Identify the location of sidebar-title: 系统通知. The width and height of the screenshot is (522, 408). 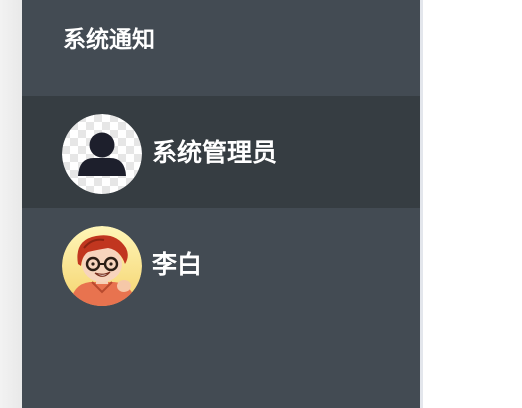
(109, 40).